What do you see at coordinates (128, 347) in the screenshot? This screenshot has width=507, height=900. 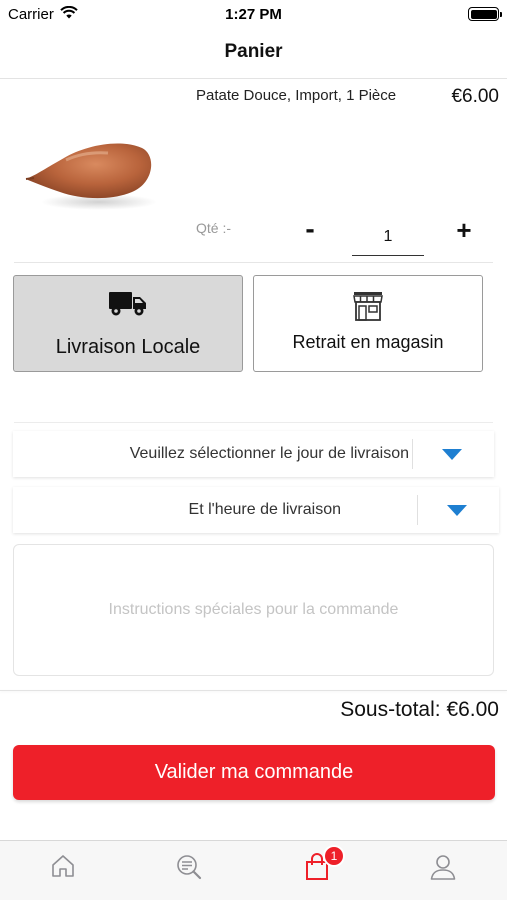 I see `local-delivery-label: Livraison Locale` at bounding box center [128, 347].